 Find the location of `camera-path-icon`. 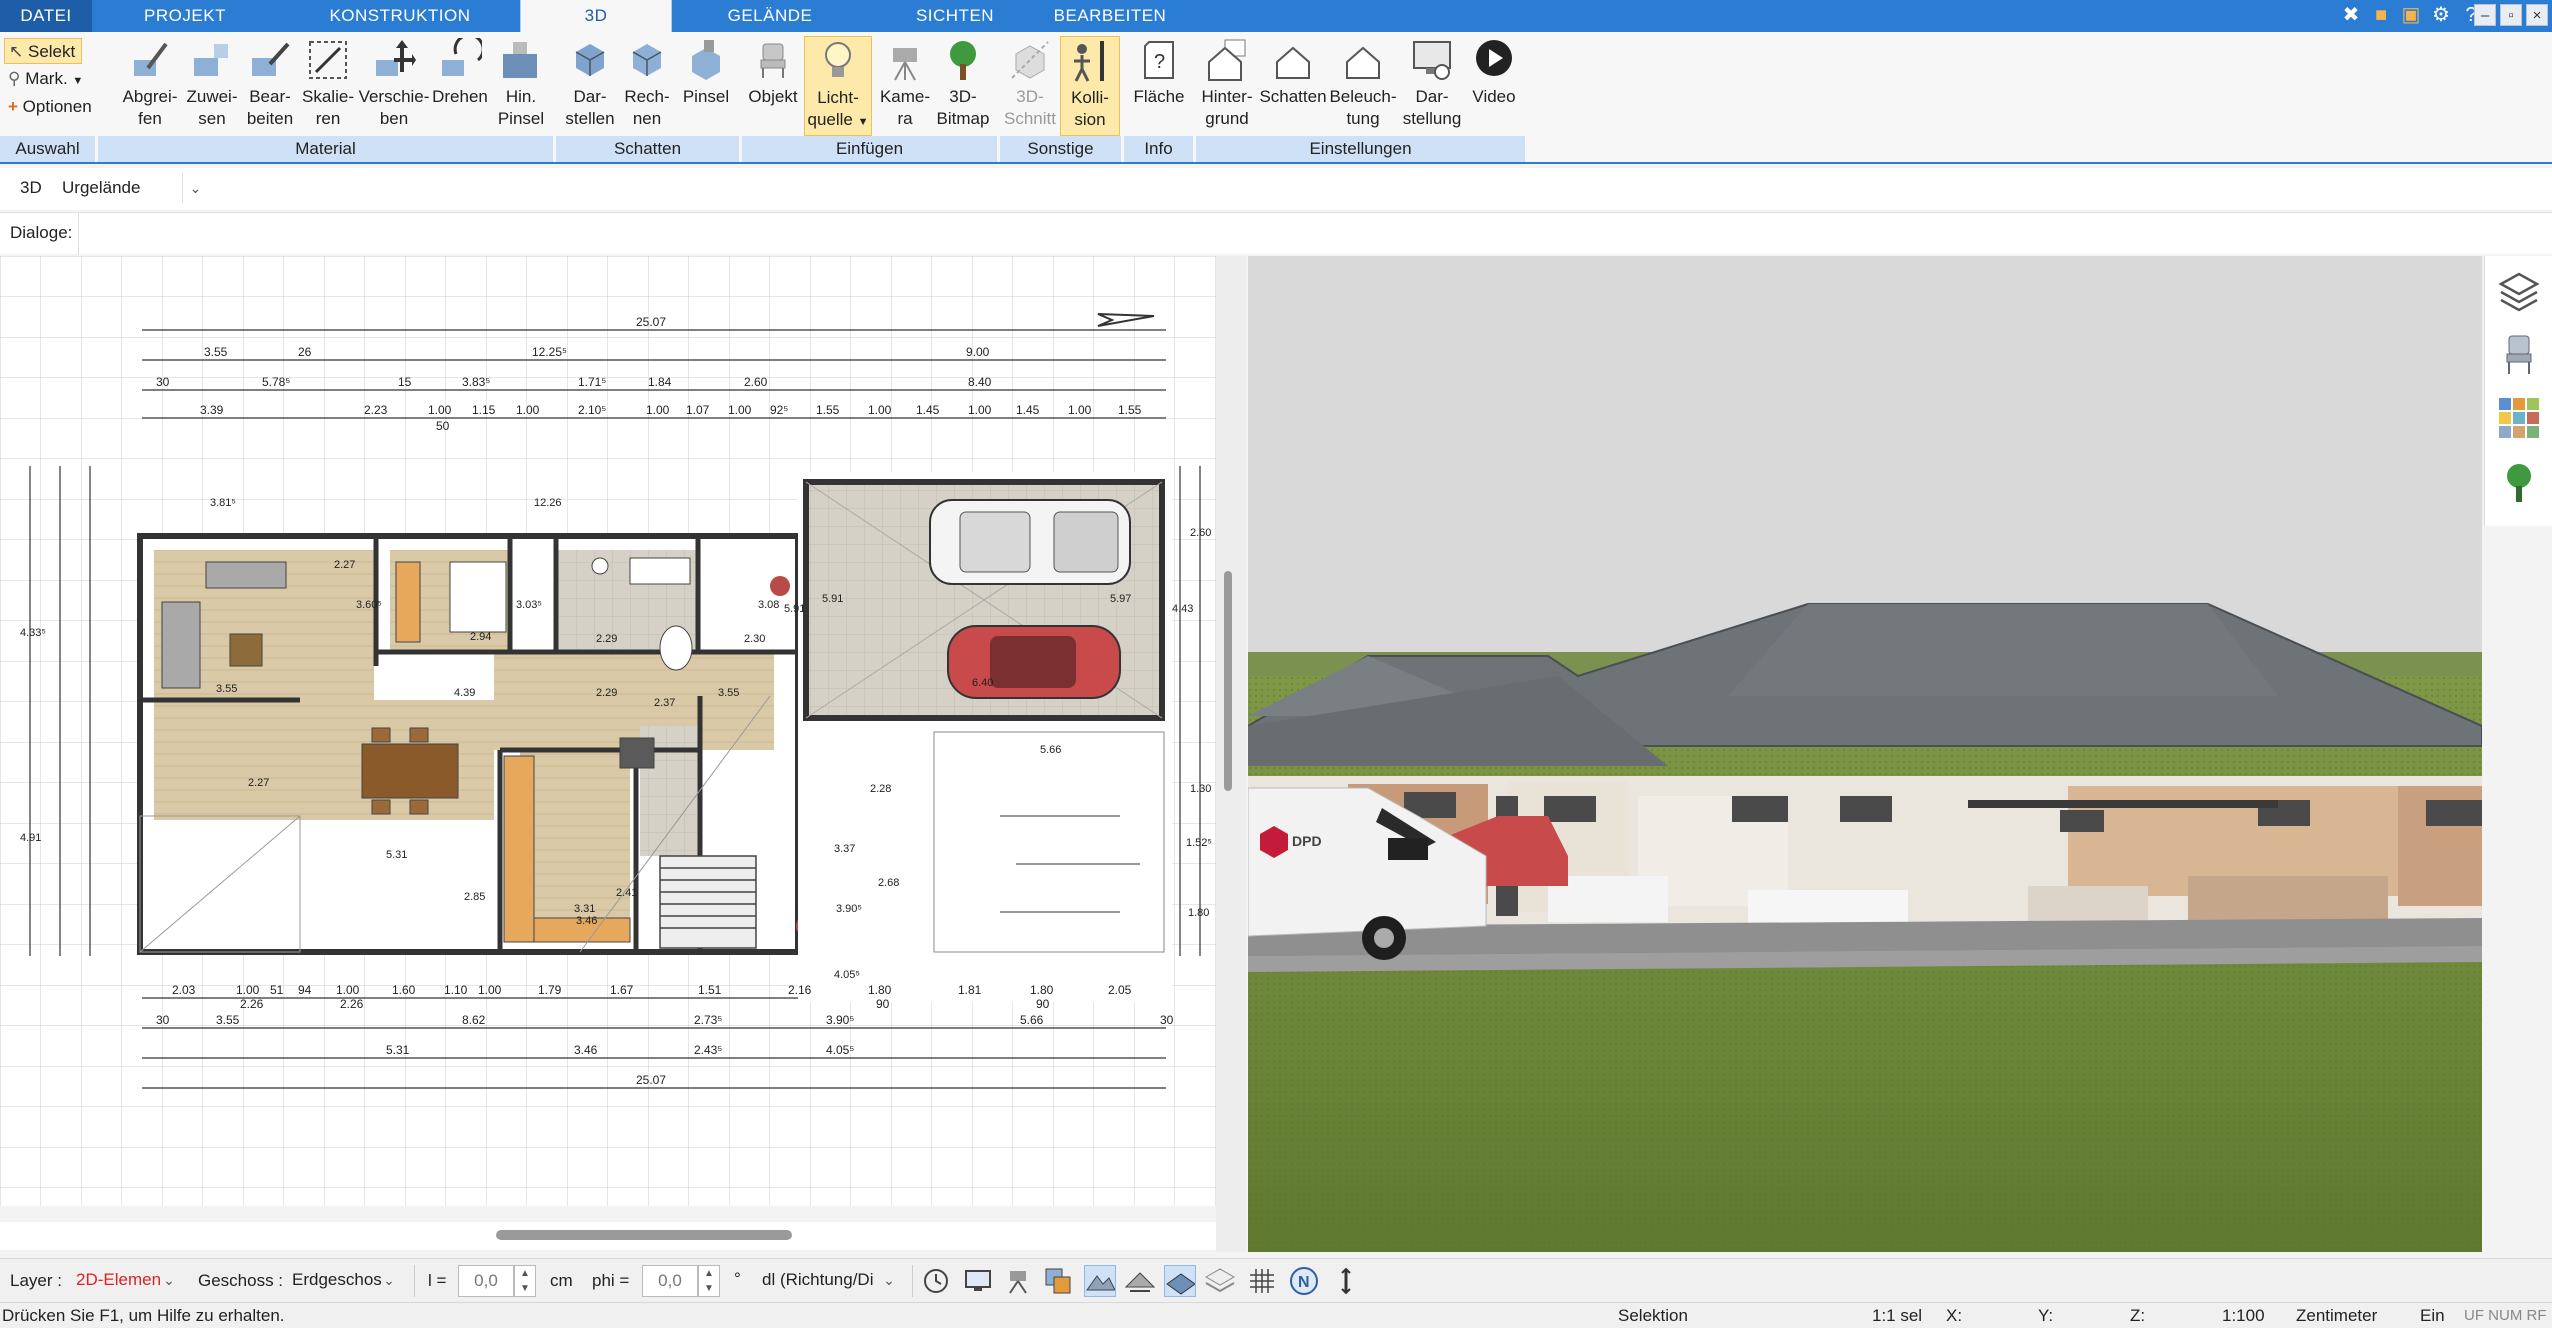

camera-path-icon is located at coordinates (1018, 1281).